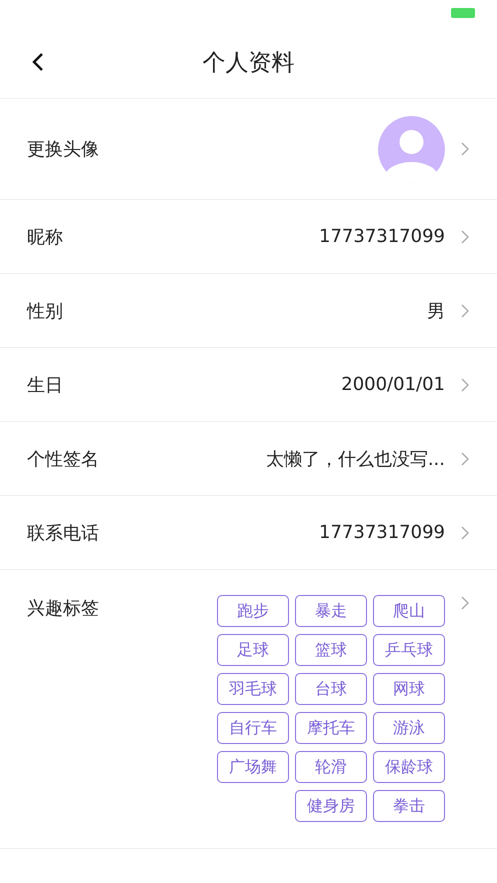 The image size is (497, 883). I want to click on row-label: 兴趣标签, so click(63, 608).